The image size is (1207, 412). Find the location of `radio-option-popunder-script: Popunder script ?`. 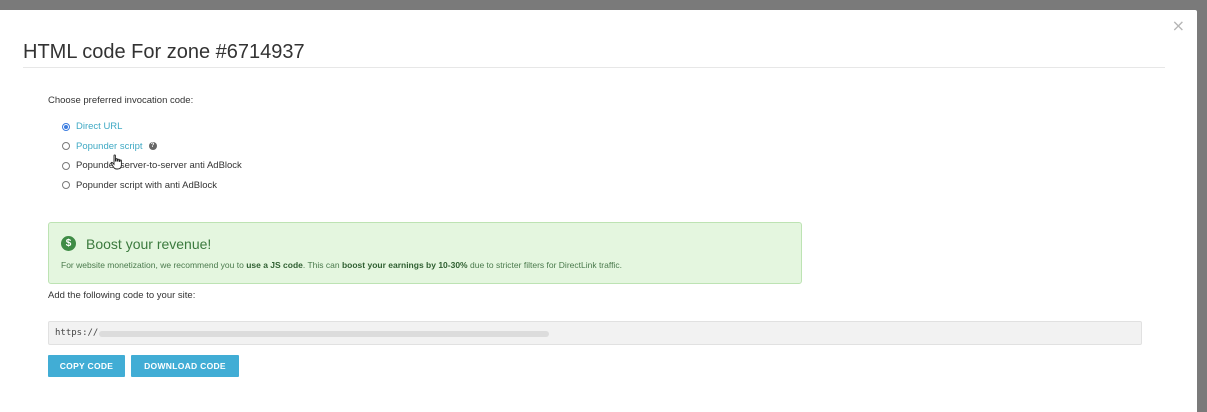

radio-option-popunder-script: Popunder script ? is located at coordinates (152, 147).